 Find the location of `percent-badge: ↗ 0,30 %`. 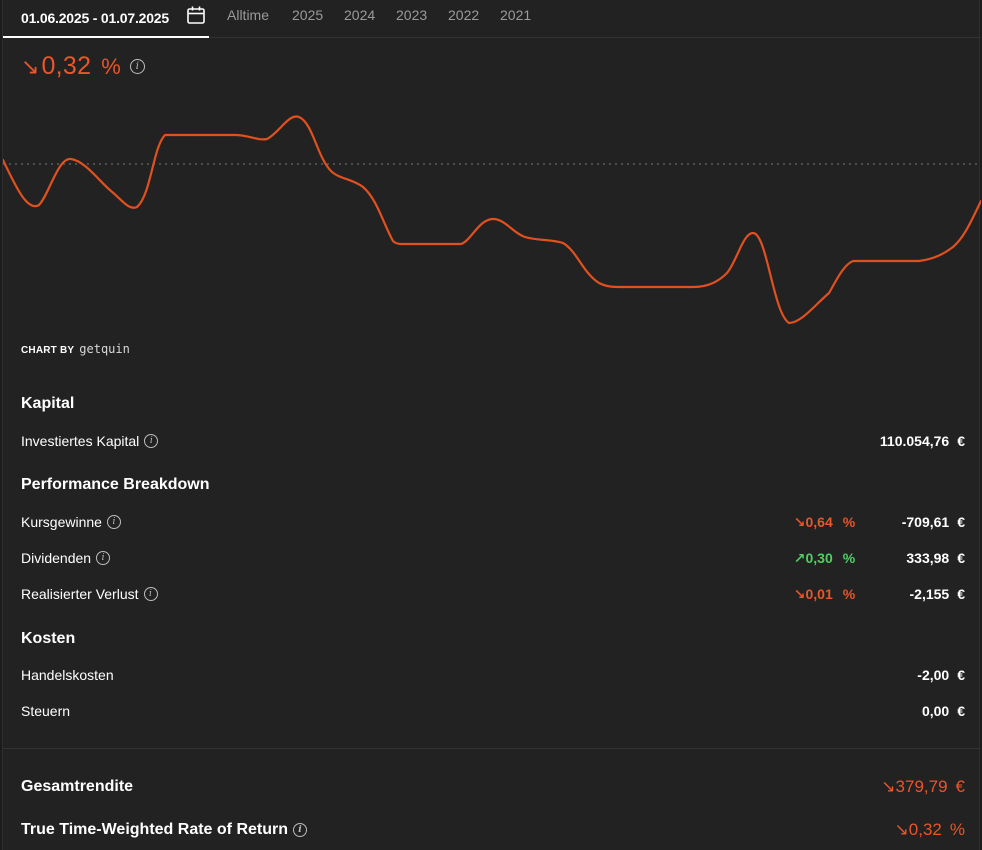

percent-badge: ↗ 0,30 % is located at coordinates (824, 558).